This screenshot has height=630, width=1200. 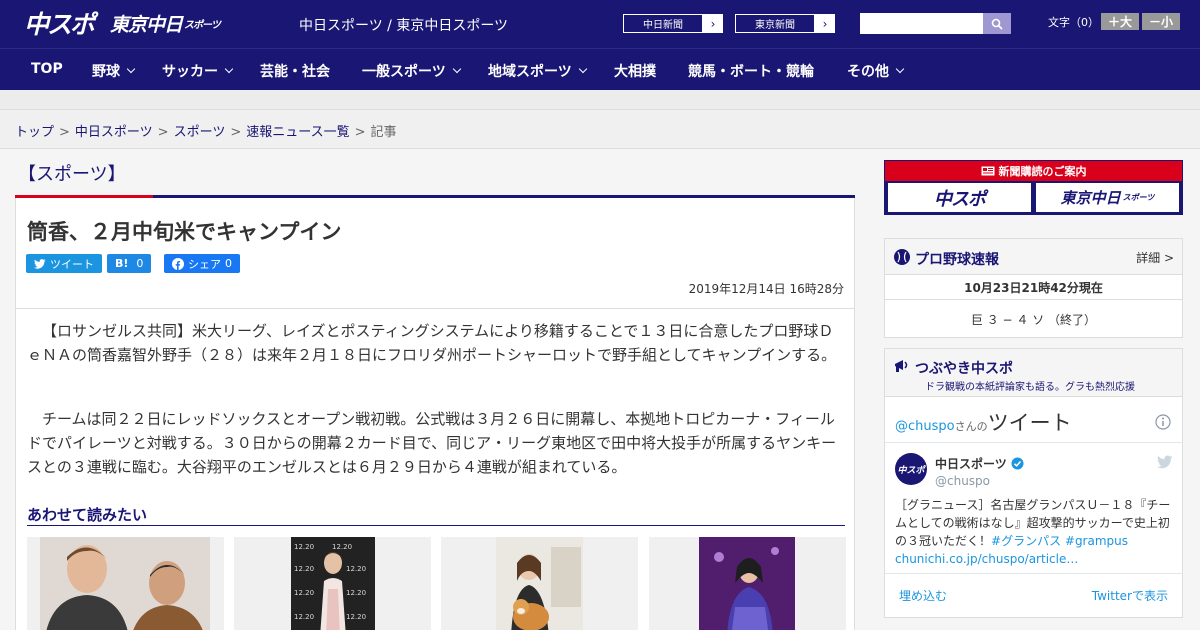 What do you see at coordinates (785, 23) in the screenshot?
I see `tokyo-shimbun-link: 東京新聞 ›` at bounding box center [785, 23].